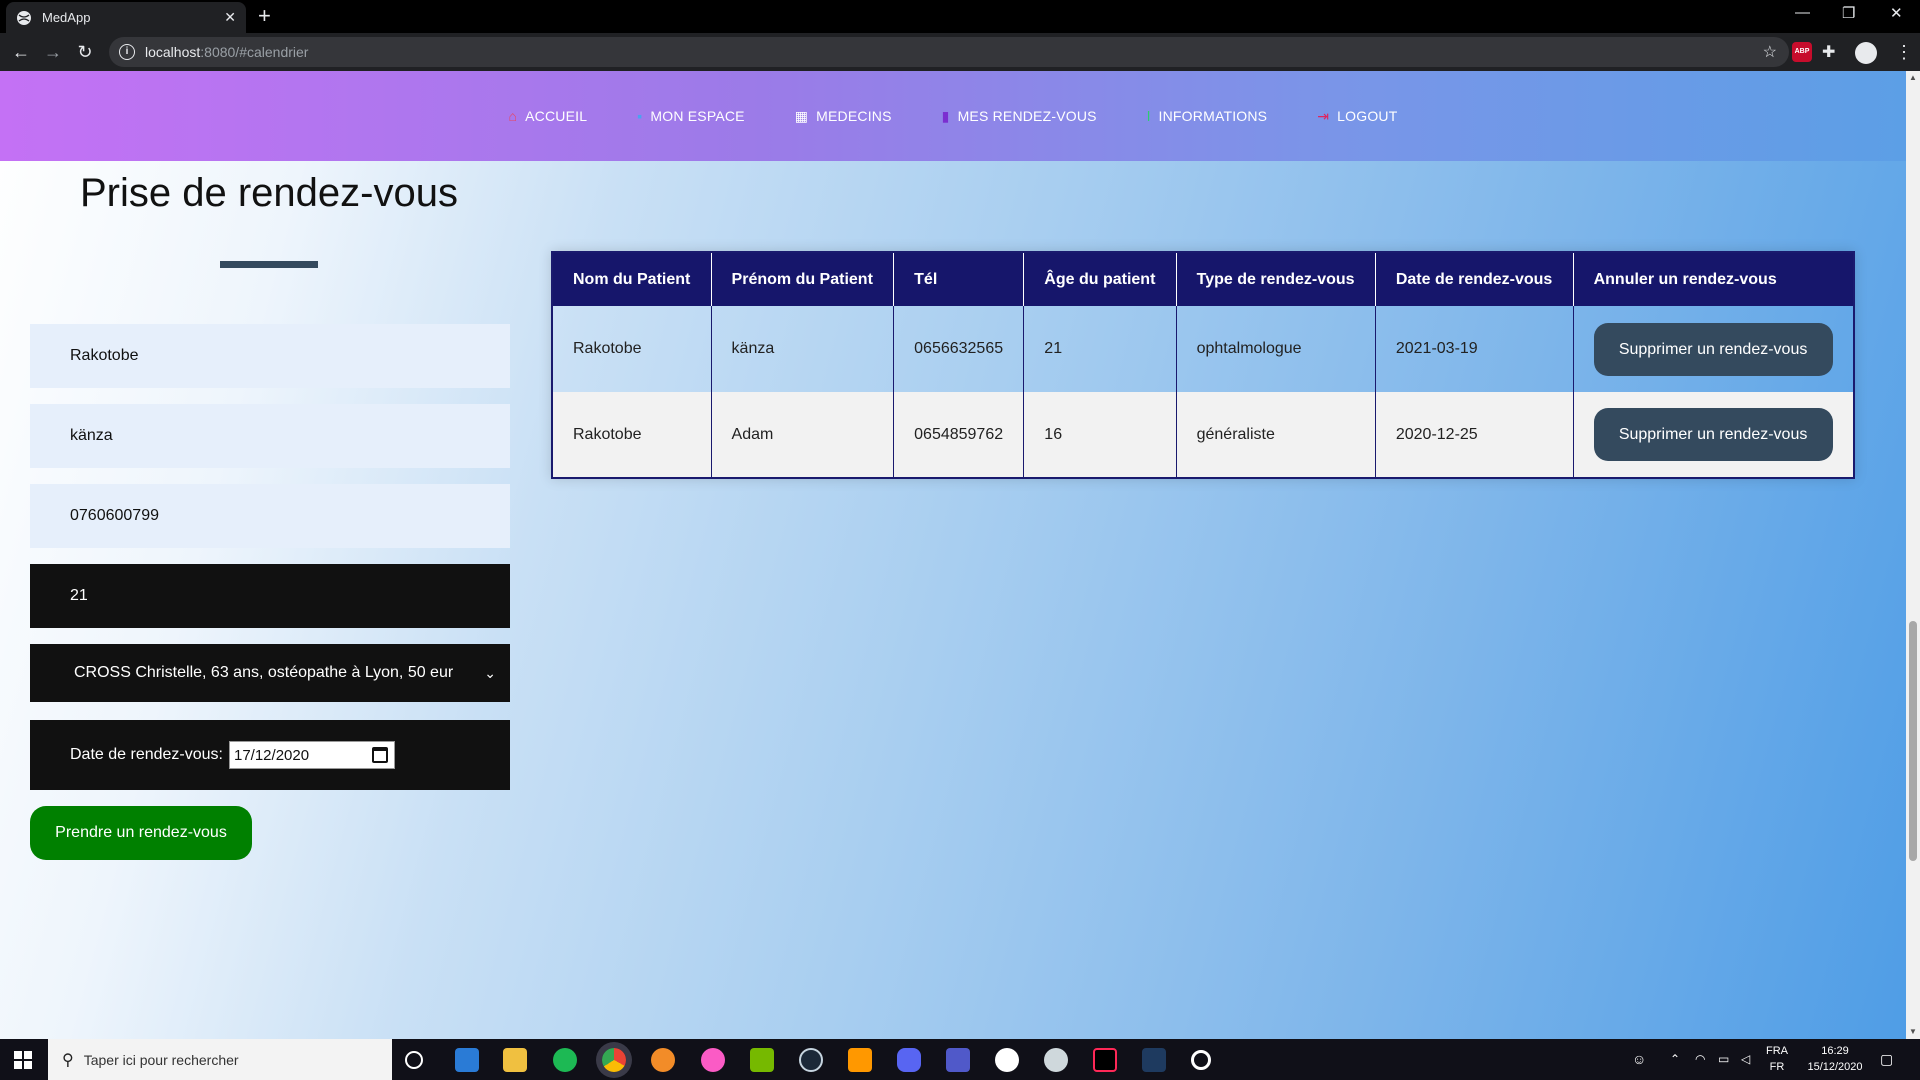 The width and height of the screenshot is (1920, 1080). I want to click on clock-time: 16:29, so click(1835, 1051).